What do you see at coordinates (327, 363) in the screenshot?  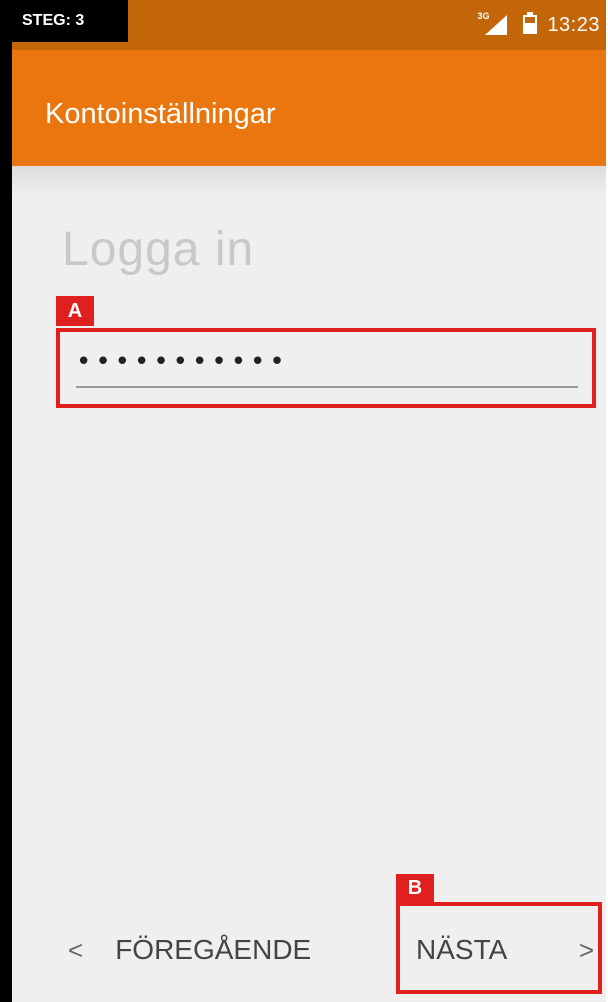 I see `password-field` at bounding box center [327, 363].